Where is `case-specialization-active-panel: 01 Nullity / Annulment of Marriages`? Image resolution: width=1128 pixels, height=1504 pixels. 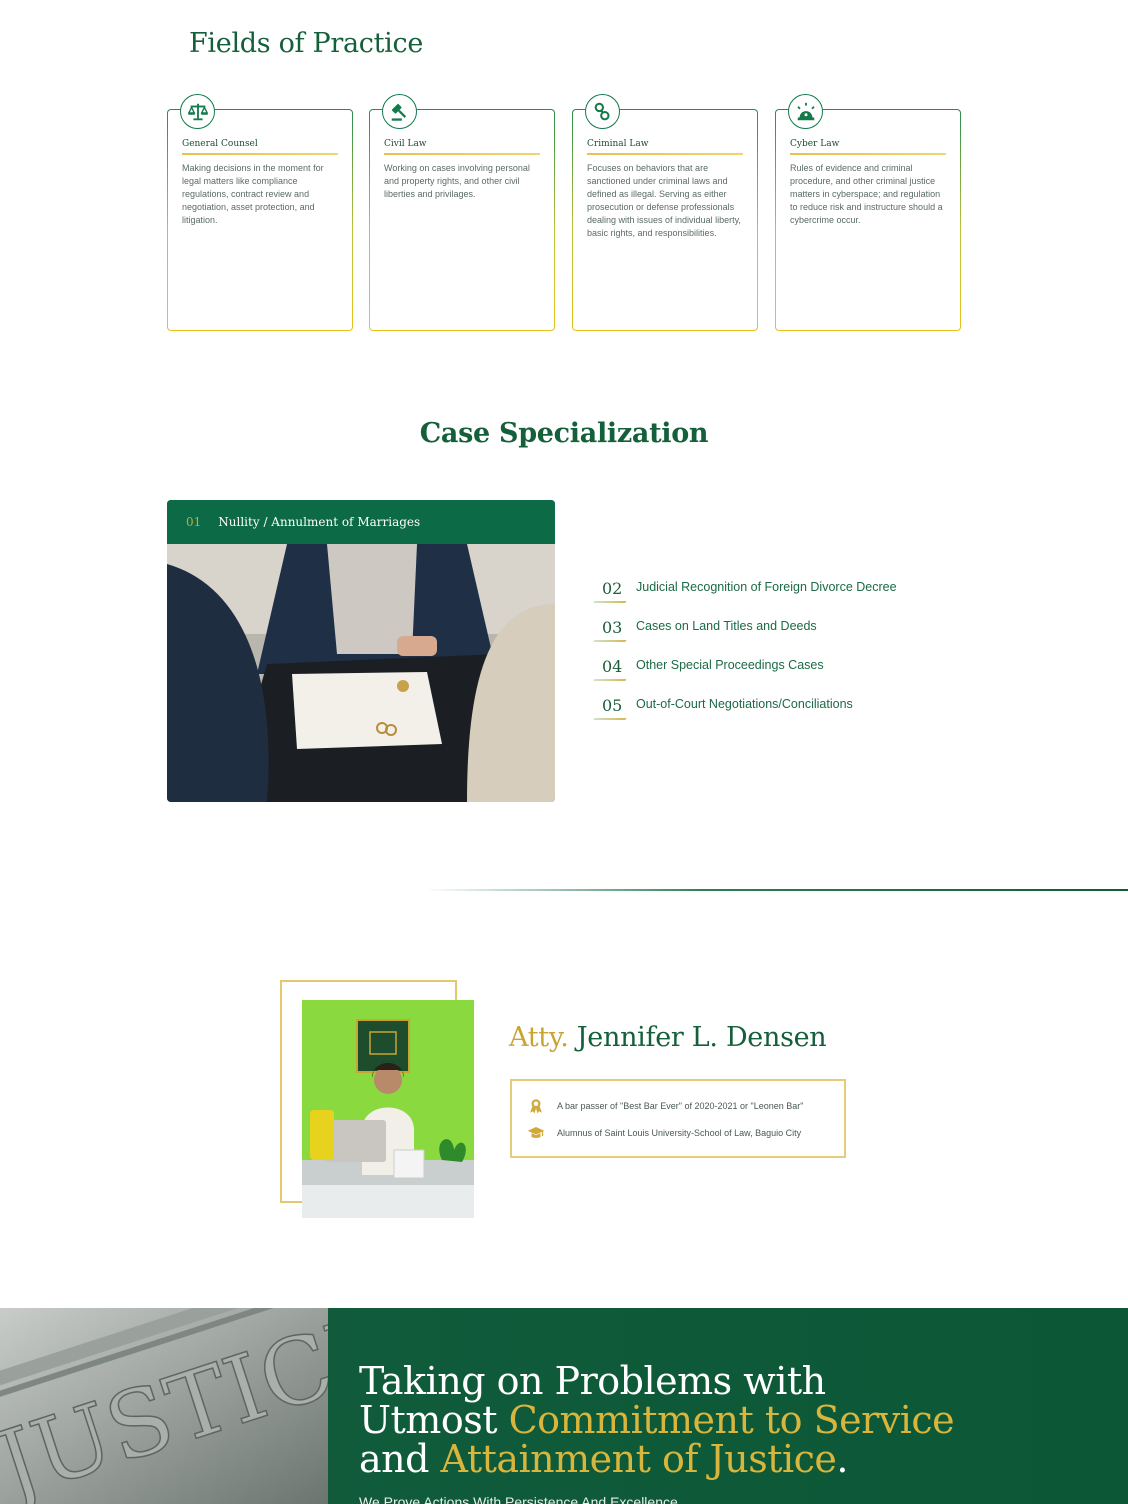
case-specialization-active-panel: 01 Nullity / Annulment of Marriages is located at coordinates (361, 651).